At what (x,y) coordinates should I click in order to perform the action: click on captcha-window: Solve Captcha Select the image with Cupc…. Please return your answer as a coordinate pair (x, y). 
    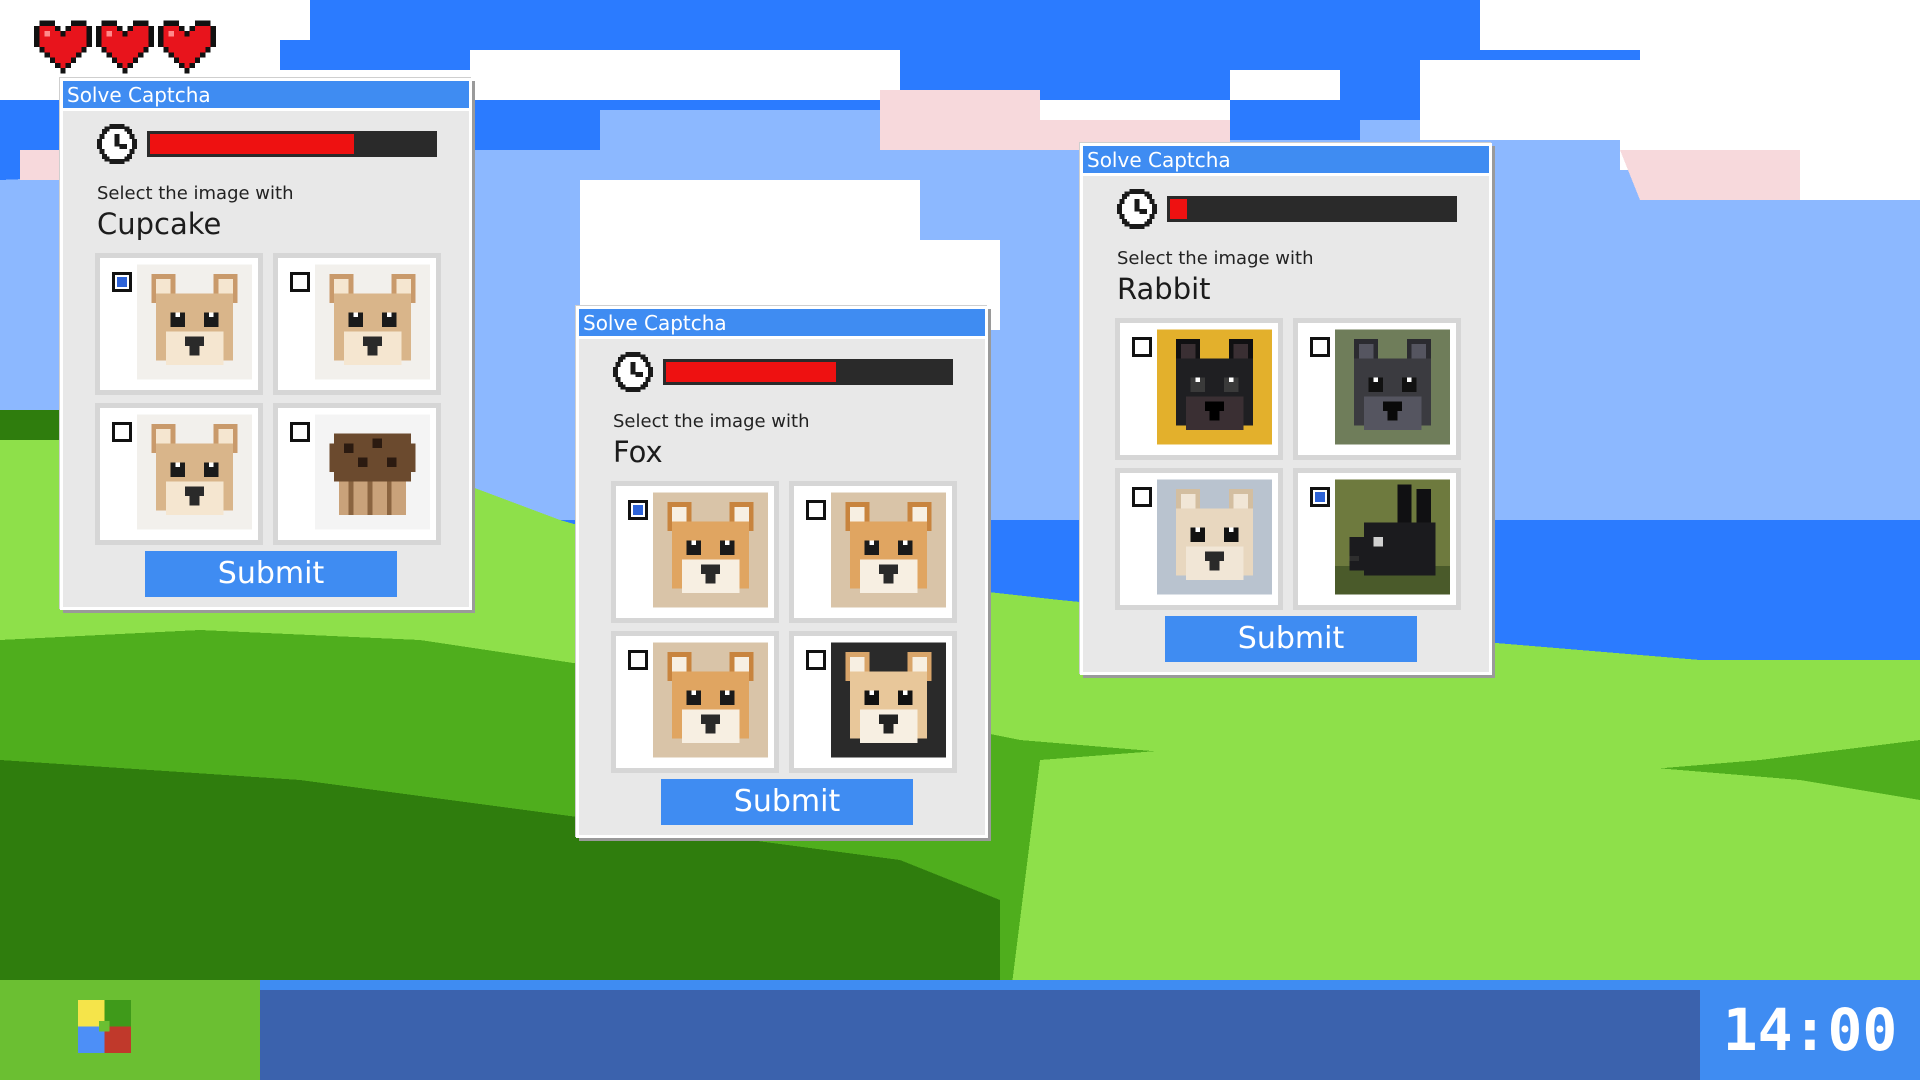
    Looking at the image, I should click on (266, 344).